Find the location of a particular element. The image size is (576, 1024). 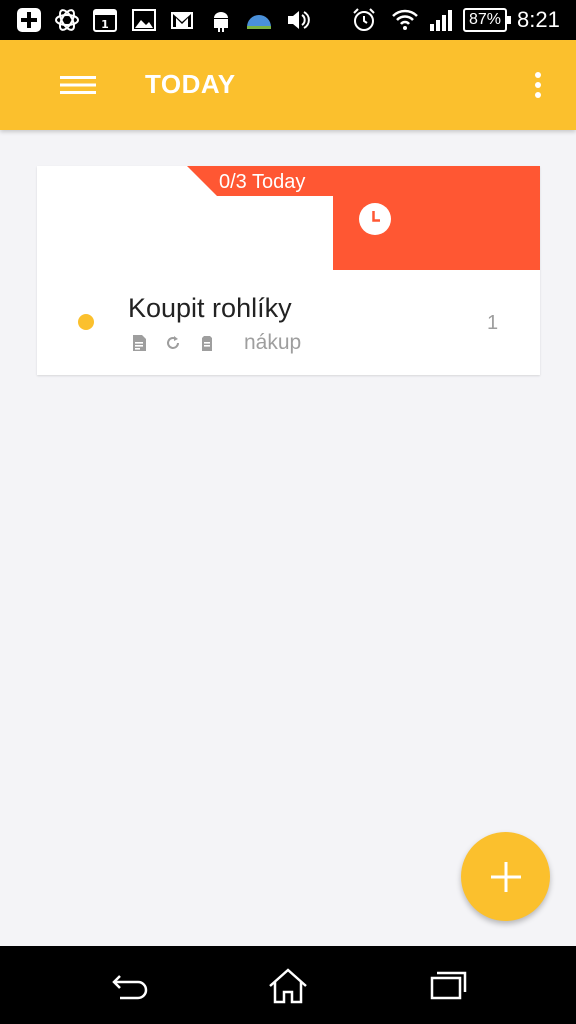

calendar-icon: 1 is located at coordinates (105, 20).